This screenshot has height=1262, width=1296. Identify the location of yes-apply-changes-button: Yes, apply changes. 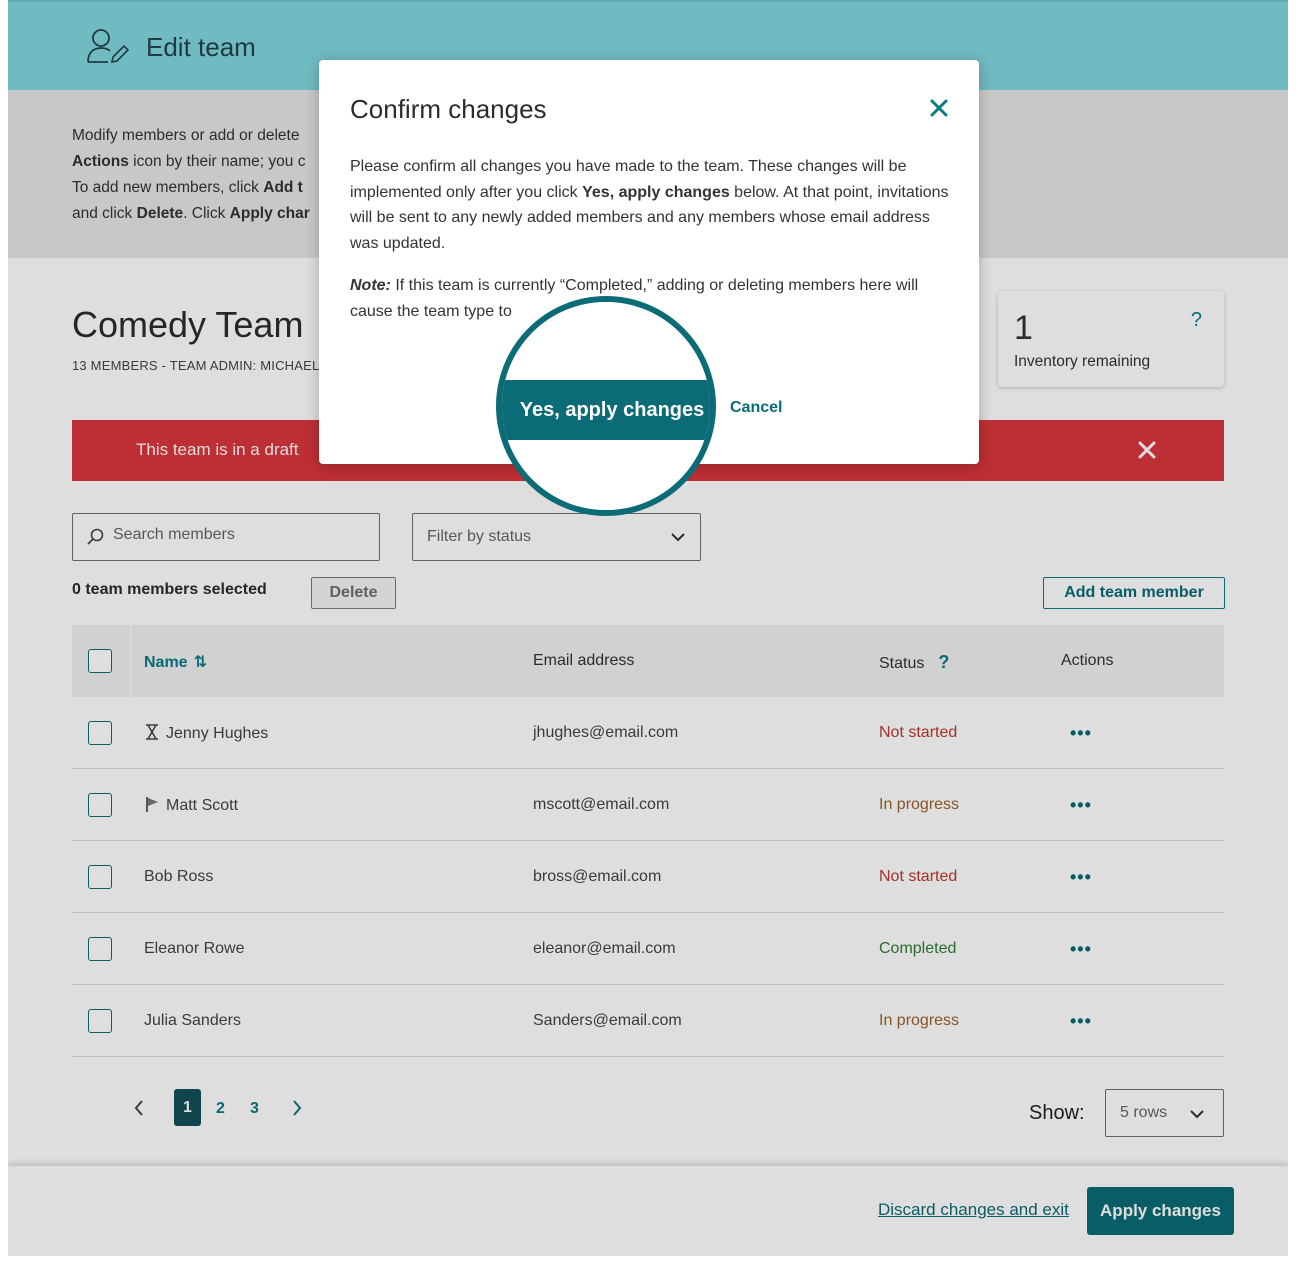
(606, 410).